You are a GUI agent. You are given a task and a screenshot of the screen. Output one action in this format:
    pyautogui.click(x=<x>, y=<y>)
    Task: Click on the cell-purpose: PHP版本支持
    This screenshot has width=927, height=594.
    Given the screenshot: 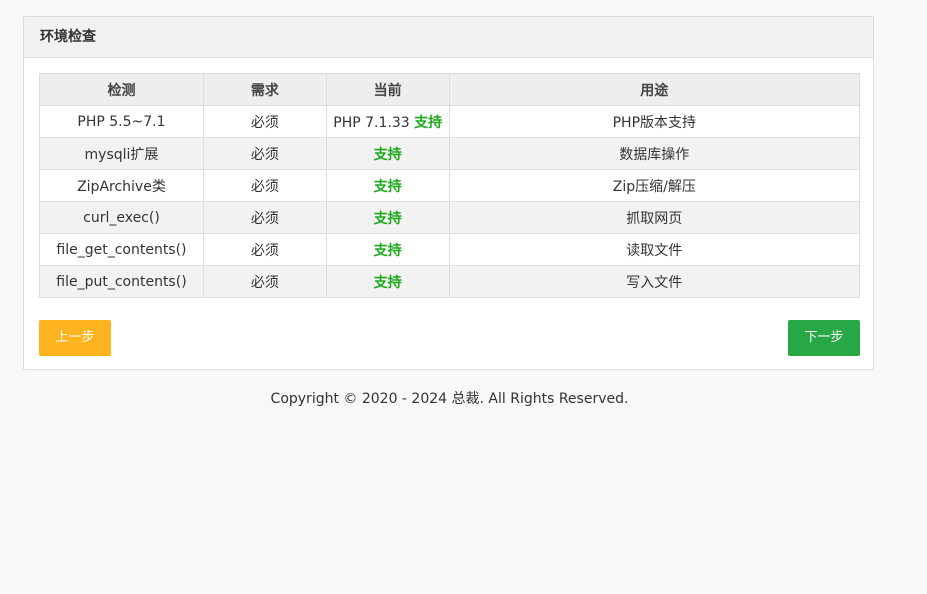 What is the action you would take?
    pyautogui.click(x=654, y=121)
    